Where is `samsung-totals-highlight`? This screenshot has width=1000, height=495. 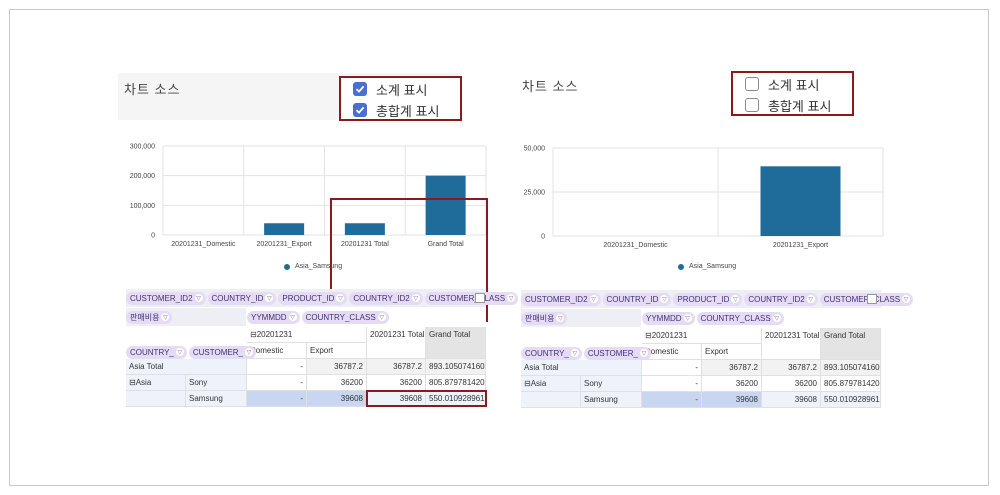
samsung-totals-highlight is located at coordinates (426, 398).